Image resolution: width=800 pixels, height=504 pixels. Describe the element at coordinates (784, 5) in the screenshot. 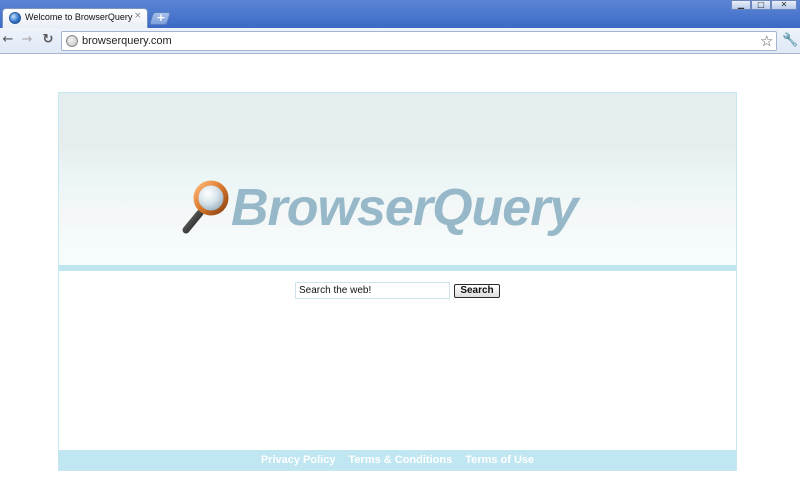

I see `close-window-button: ✕` at that location.